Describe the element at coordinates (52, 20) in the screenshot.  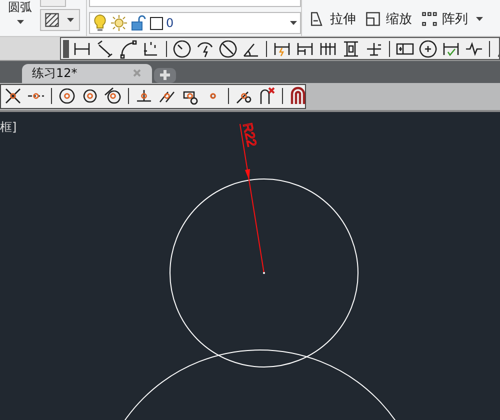
I see `hatch-icon` at that location.